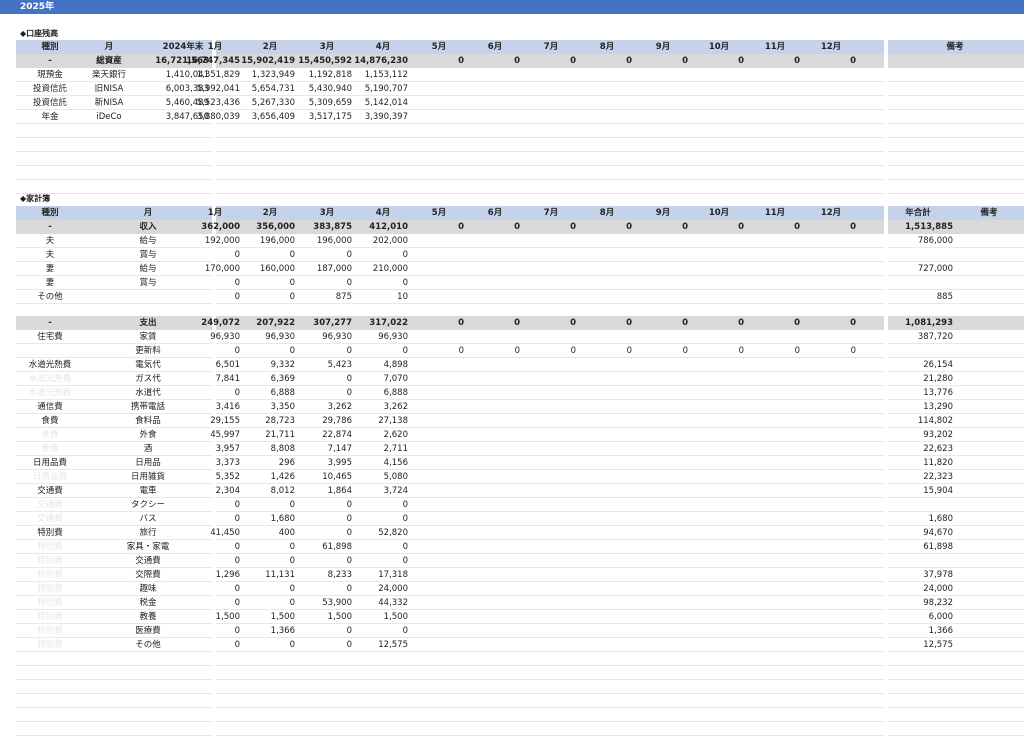  I want to click on amount-cell: 4,156, so click(368, 463).